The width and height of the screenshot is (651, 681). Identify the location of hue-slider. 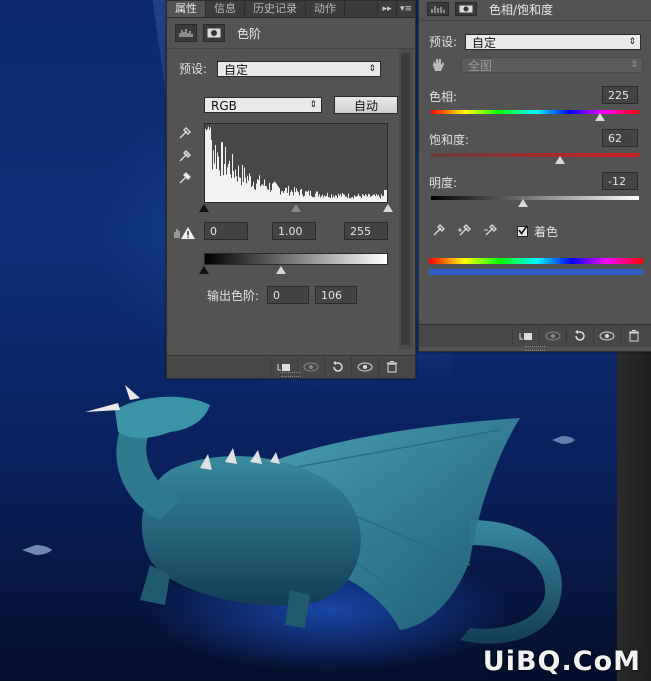
(535, 112).